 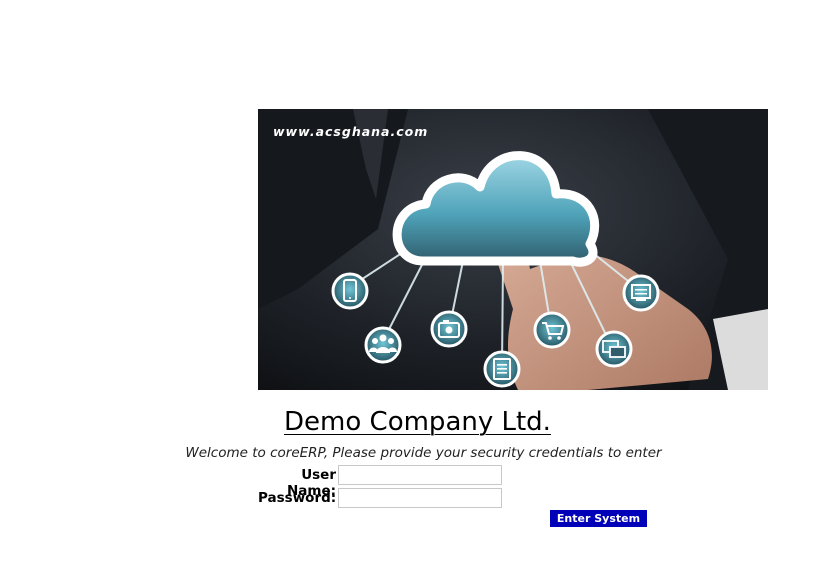 What do you see at coordinates (598, 518) in the screenshot?
I see `enter-system-button: Enter System` at bounding box center [598, 518].